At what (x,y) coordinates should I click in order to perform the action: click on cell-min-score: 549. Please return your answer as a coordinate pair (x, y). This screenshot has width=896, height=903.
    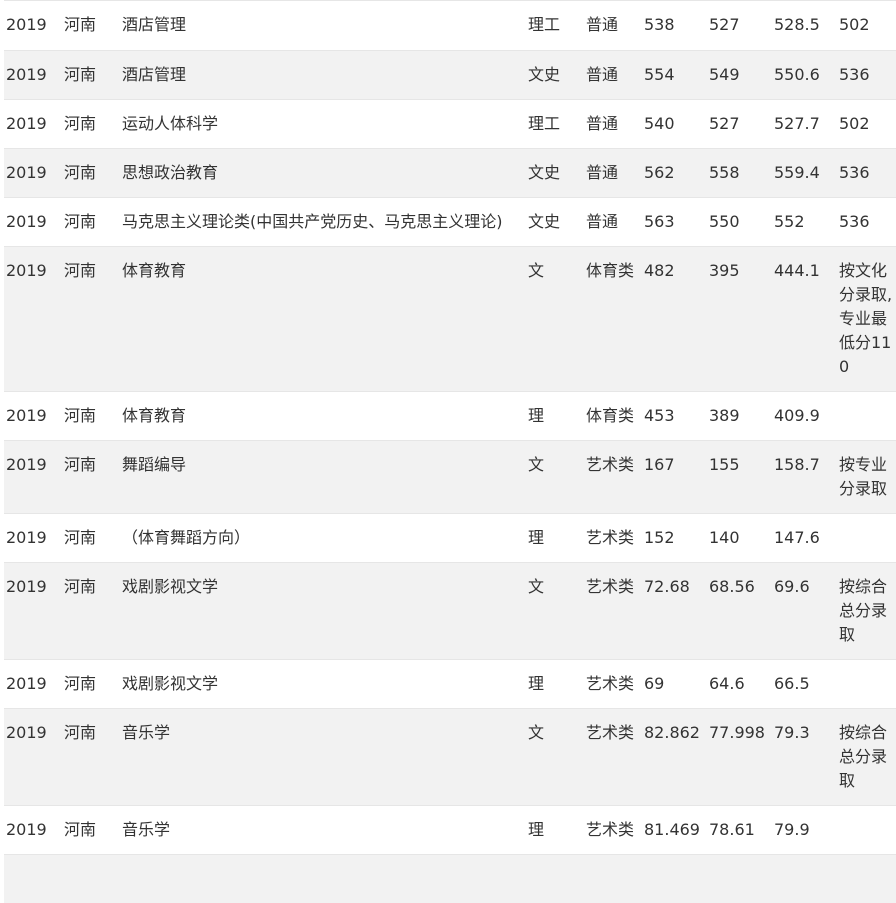
    Looking at the image, I should click on (739, 75).